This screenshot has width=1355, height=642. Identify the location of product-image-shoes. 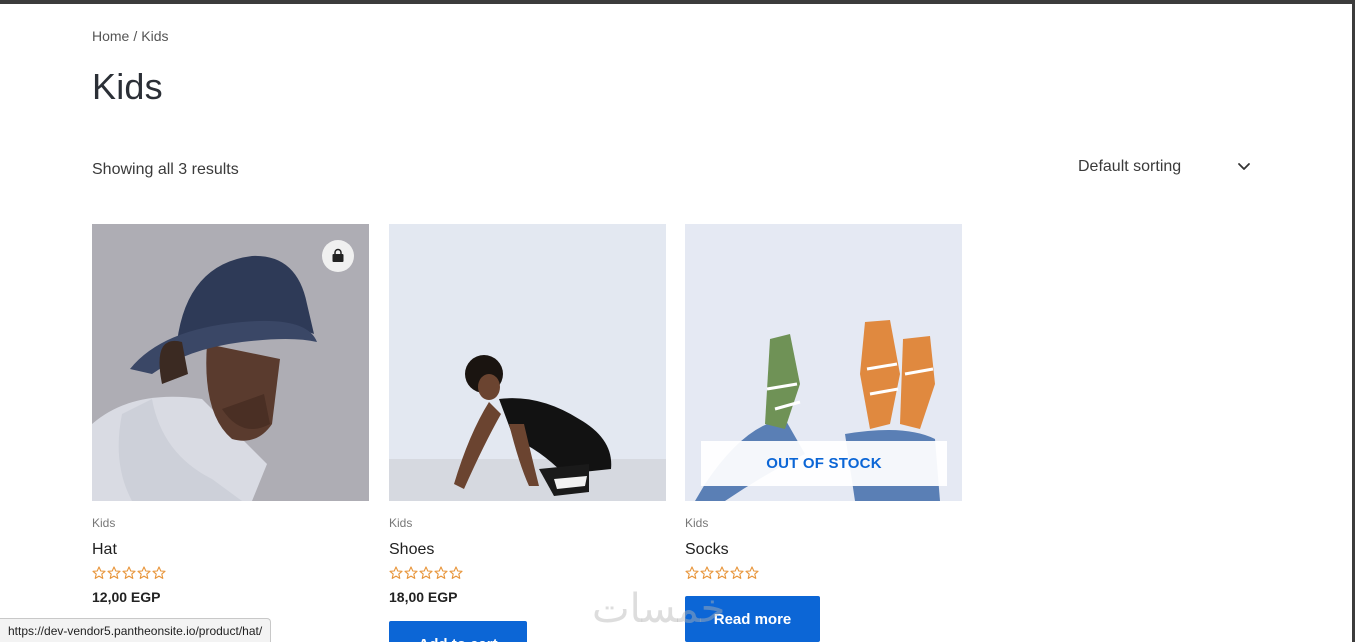
(527, 362).